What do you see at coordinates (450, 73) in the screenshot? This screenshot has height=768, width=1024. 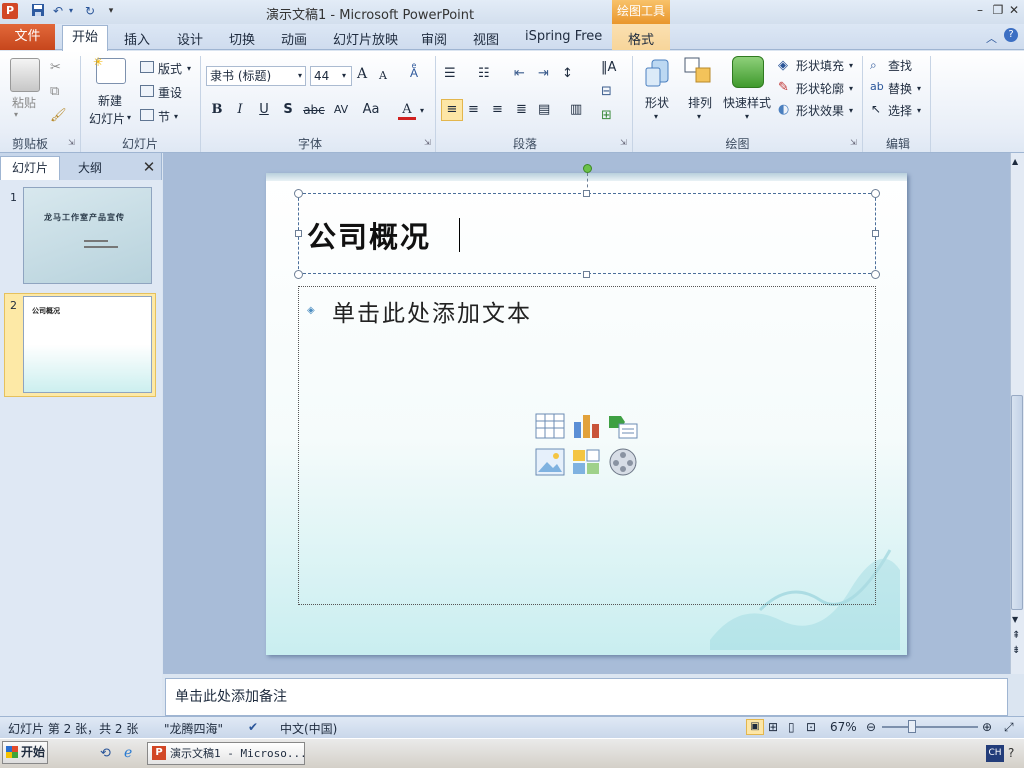 I see `bullets-icon: ☰` at bounding box center [450, 73].